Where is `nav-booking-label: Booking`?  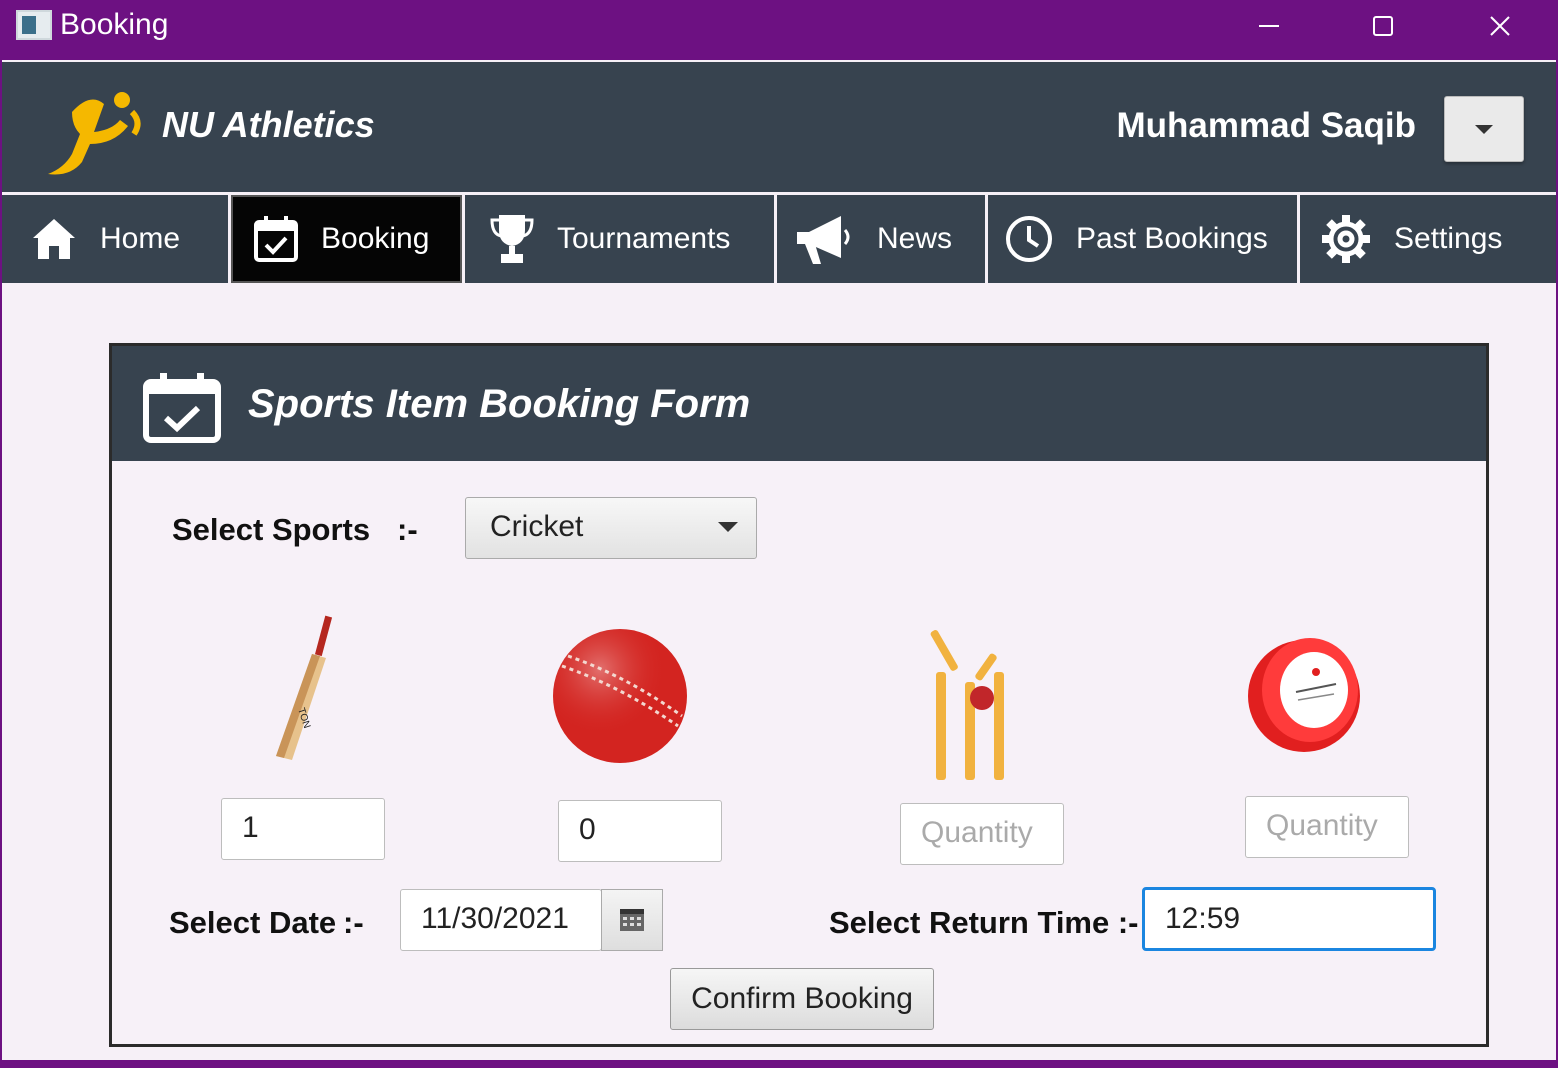
nav-booking-label: Booking is located at coordinates (375, 238).